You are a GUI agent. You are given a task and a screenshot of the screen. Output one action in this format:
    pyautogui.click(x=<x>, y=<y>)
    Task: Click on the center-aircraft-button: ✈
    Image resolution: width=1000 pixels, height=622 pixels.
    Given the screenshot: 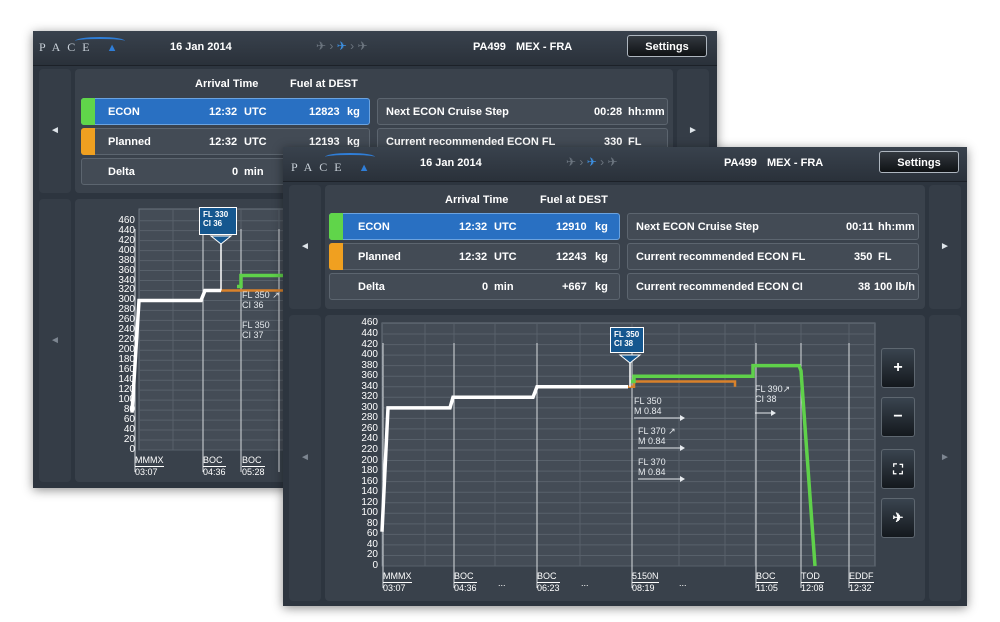 What is the action you would take?
    pyautogui.click(x=898, y=518)
    